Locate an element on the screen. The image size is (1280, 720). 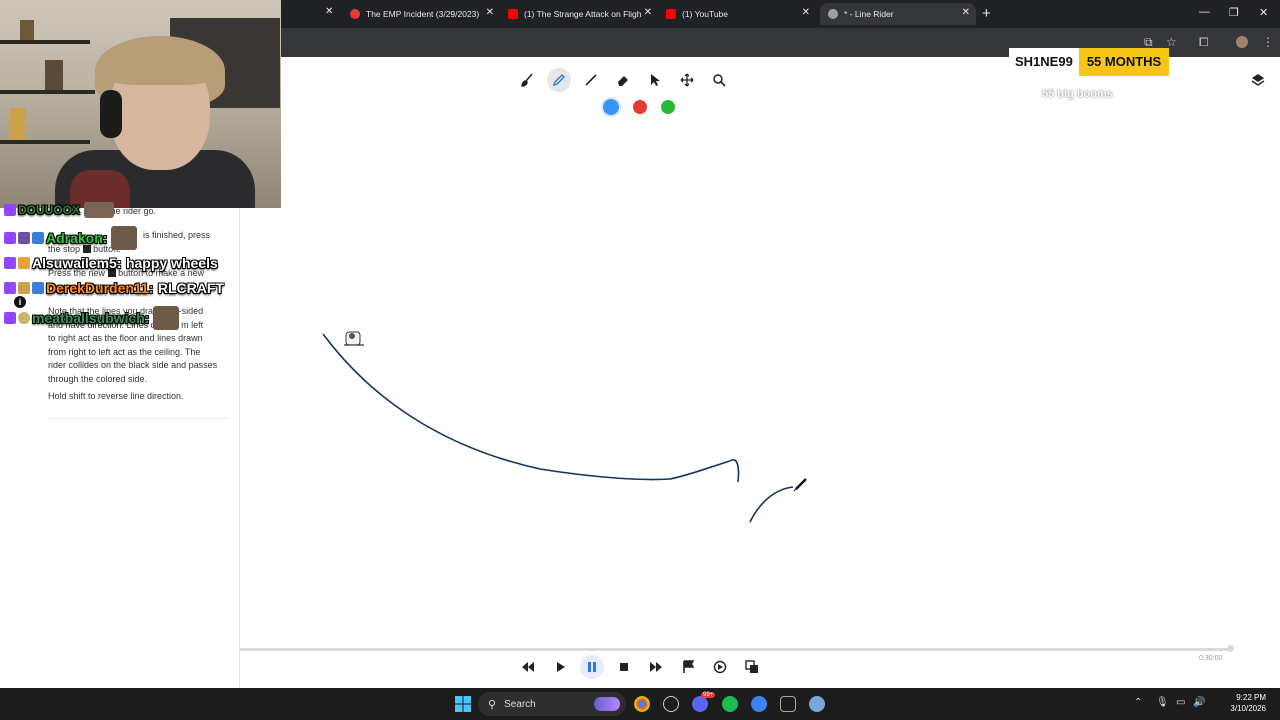
flag-icon is located at coordinates (688, 667).